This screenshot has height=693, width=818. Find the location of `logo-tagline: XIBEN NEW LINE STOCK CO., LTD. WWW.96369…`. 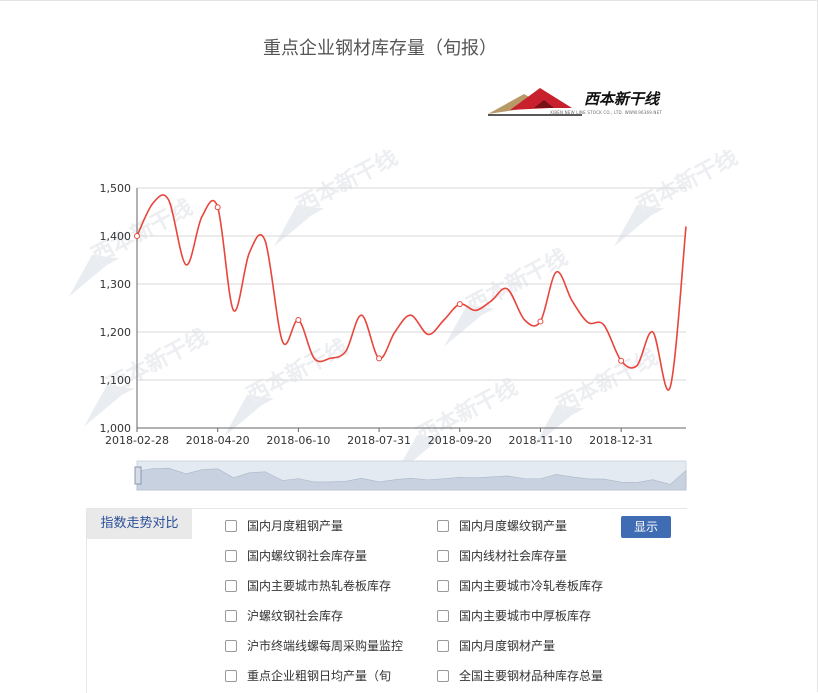

logo-tagline: XIBEN NEW LINE STOCK CO., LTD. WWW.96369… is located at coordinates (606, 112).